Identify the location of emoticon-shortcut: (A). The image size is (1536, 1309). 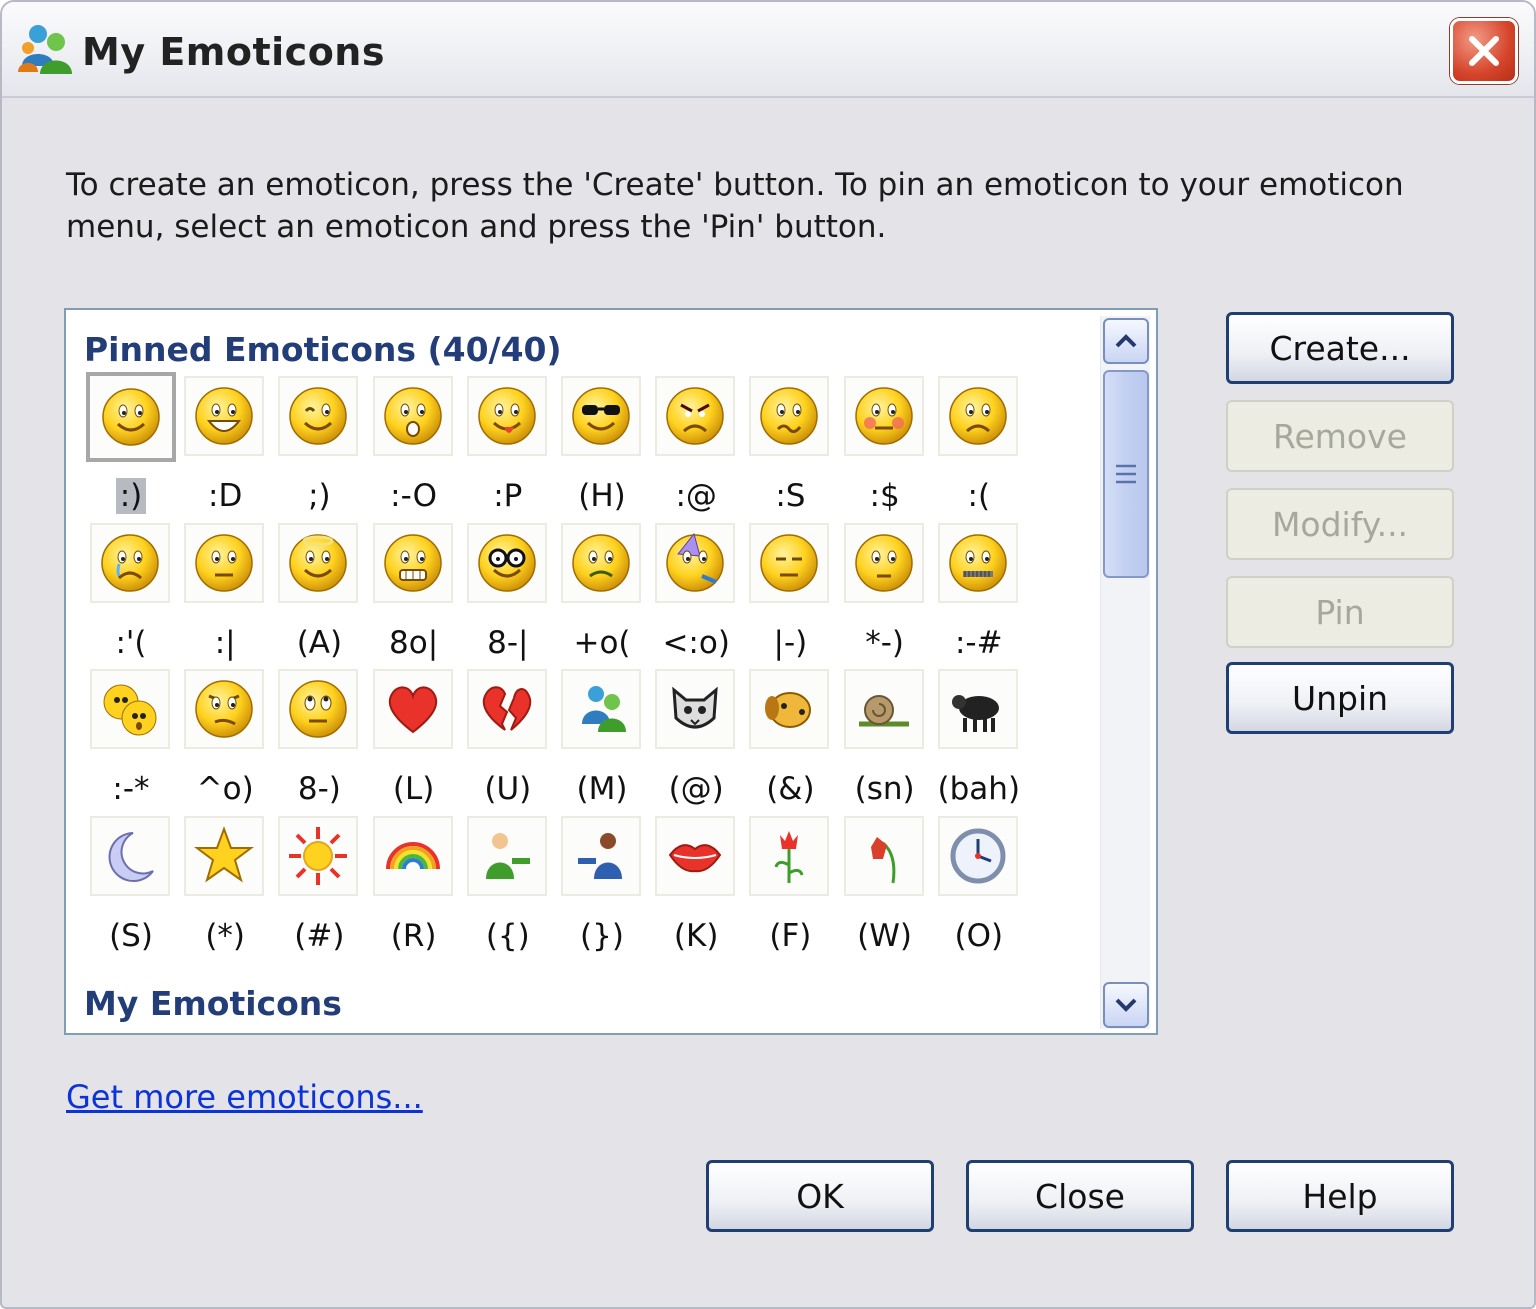
(319, 643).